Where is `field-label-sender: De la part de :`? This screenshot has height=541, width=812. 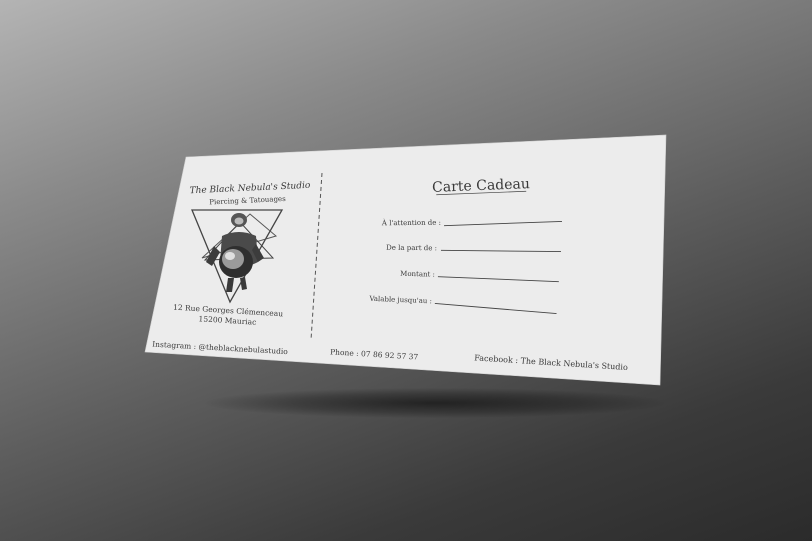 field-label-sender: De la part de : is located at coordinates (411, 248).